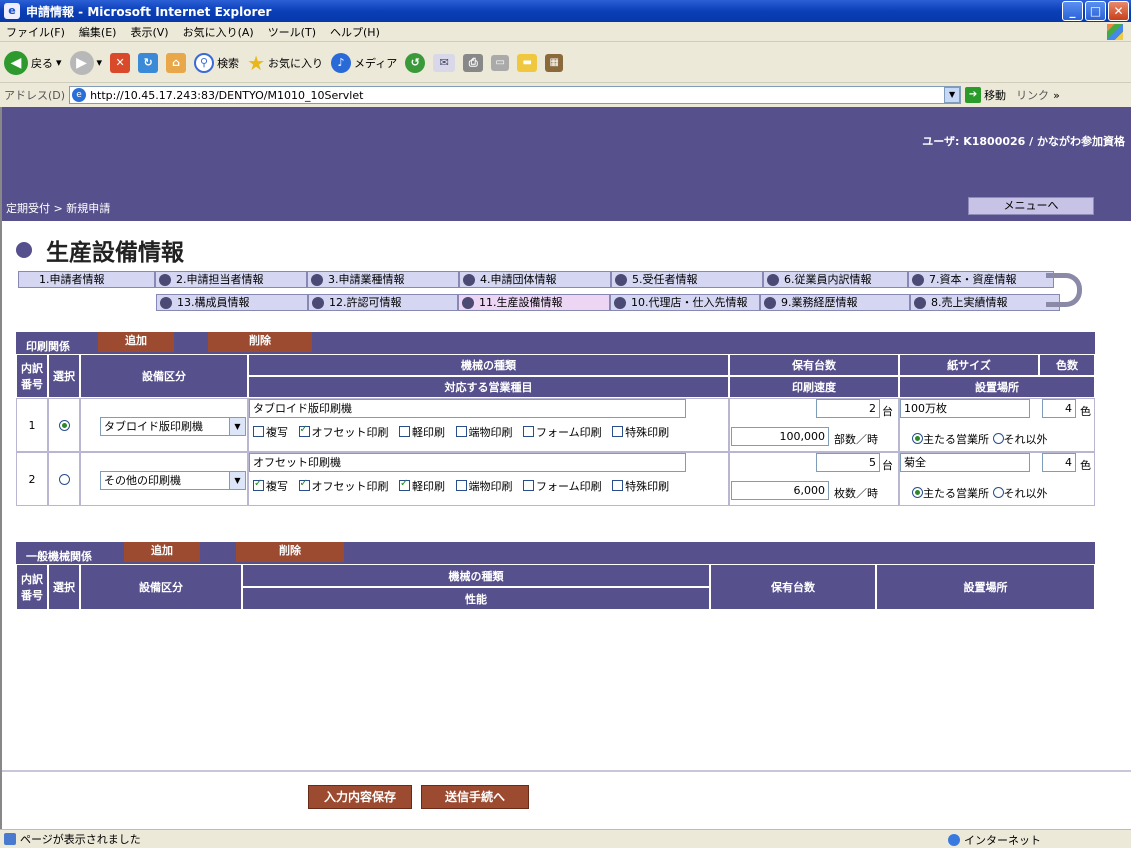 Image resolution: width=1131 pixels, height=848 pixels. What do you see at coordinates (360, 797) in the screenshot?
I see `save-button: 入力内容保存` at bounding box center [360, 797].